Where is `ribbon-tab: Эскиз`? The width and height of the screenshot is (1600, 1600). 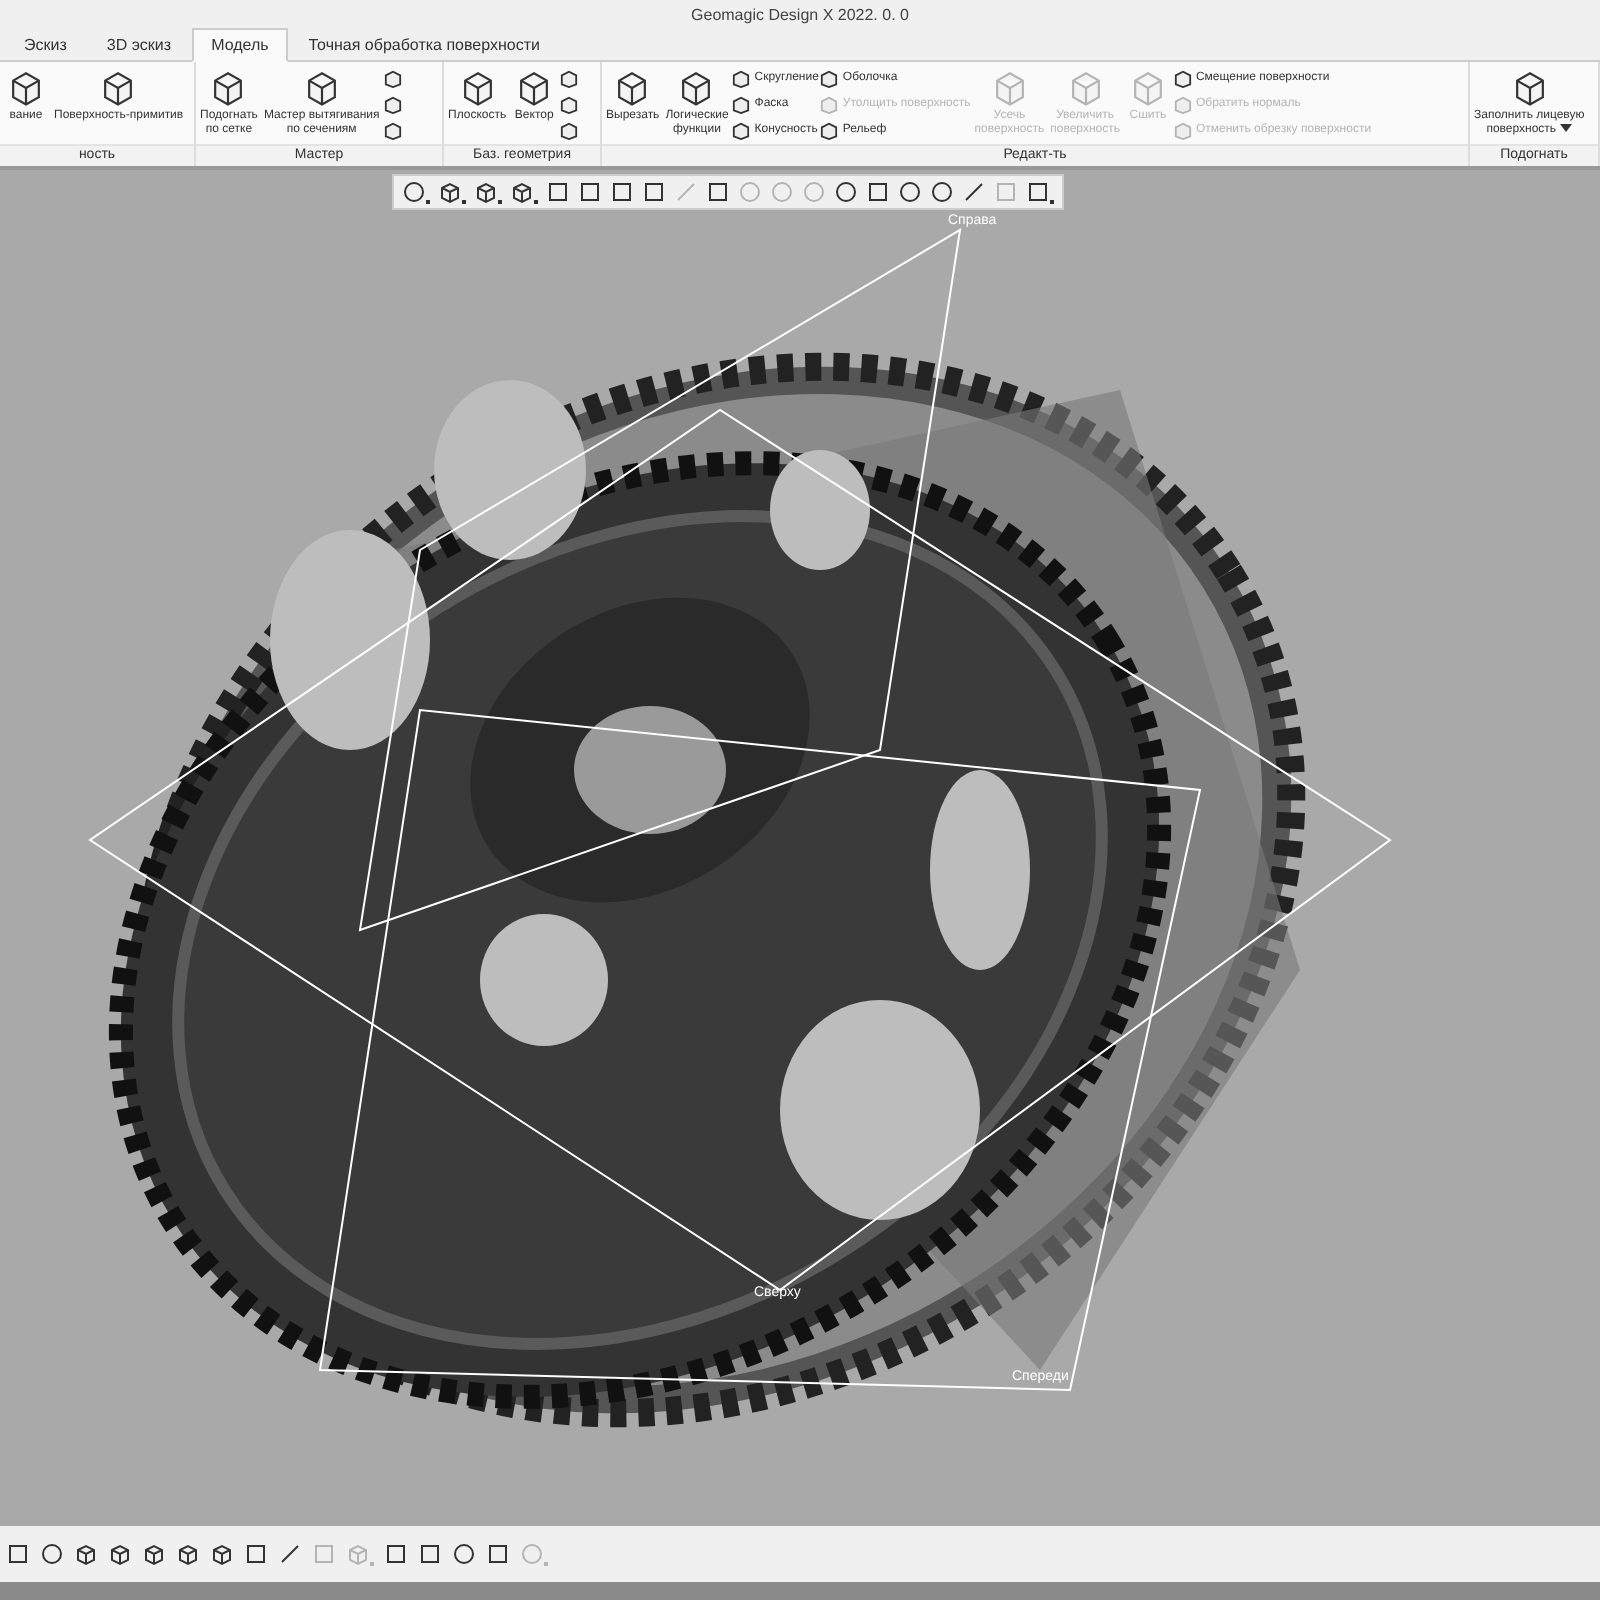
ribbon-tab: Эскиз is located at coordinates (45, 44).